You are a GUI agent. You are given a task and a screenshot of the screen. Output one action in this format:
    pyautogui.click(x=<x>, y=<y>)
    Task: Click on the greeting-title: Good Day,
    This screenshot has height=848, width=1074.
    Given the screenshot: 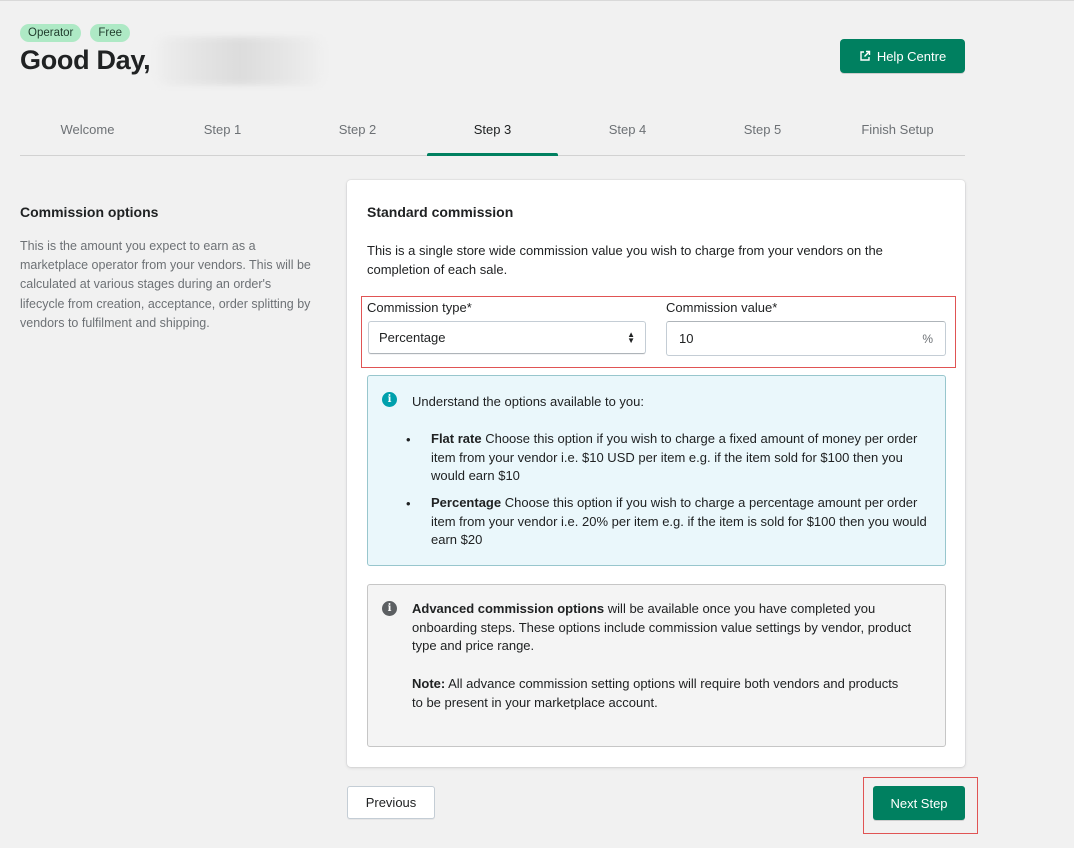 What is the action you would take?
    pyautogui.click(x=85, y=60)
    